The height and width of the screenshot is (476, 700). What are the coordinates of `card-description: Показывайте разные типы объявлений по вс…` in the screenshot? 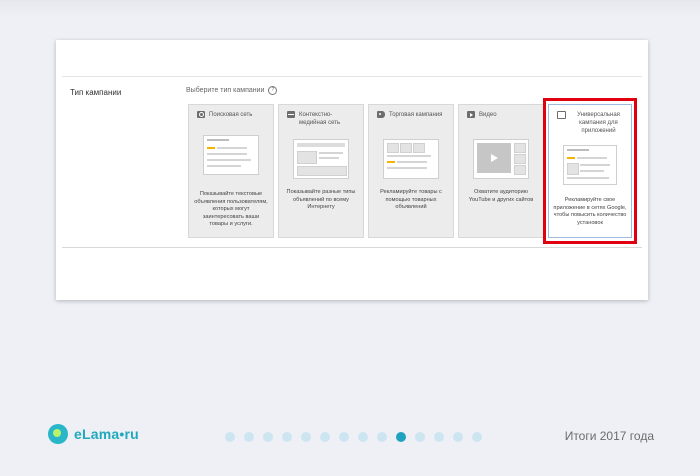 It's located at (321, 199).